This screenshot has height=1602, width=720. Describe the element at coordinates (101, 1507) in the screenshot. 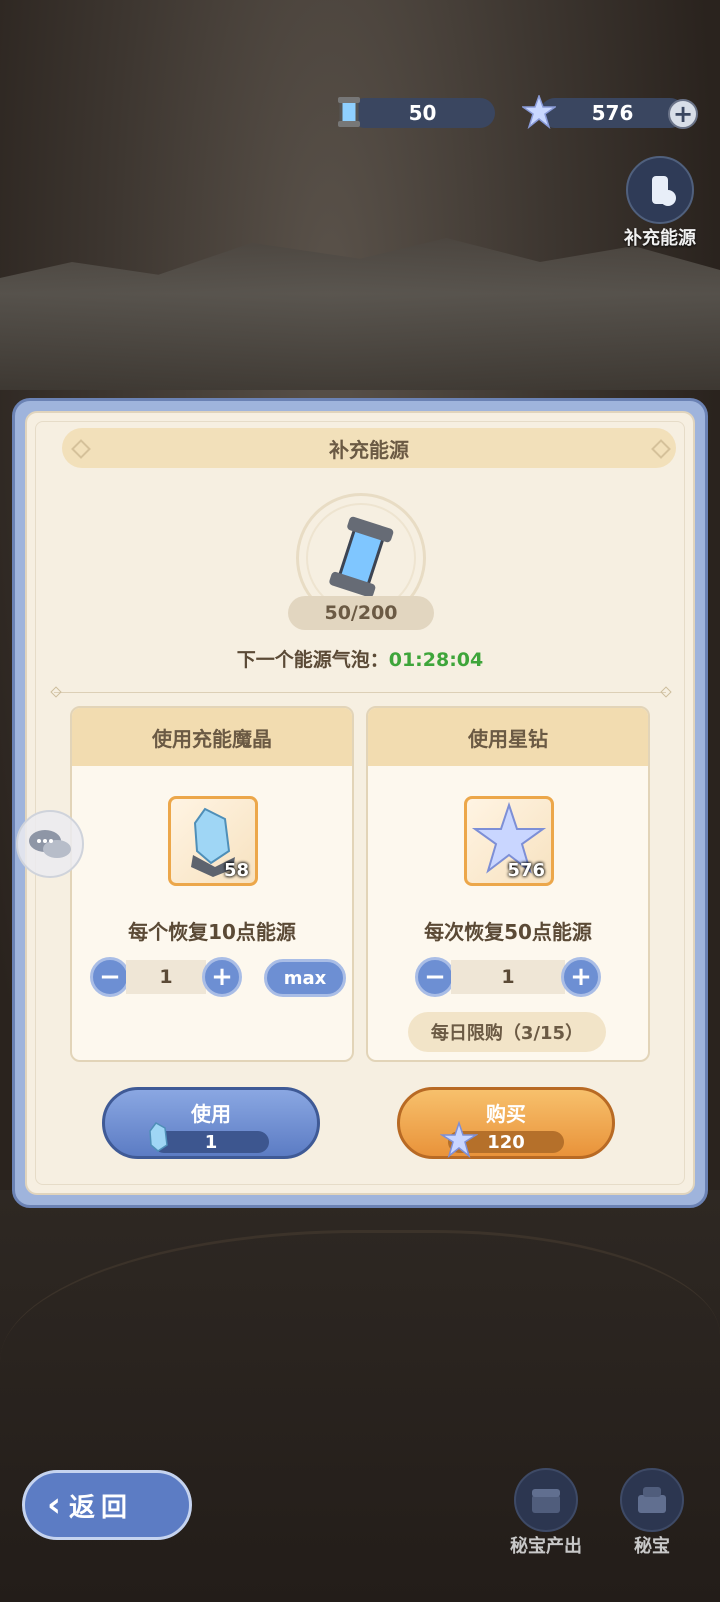

I see `back-button-label: 返回` at that location.